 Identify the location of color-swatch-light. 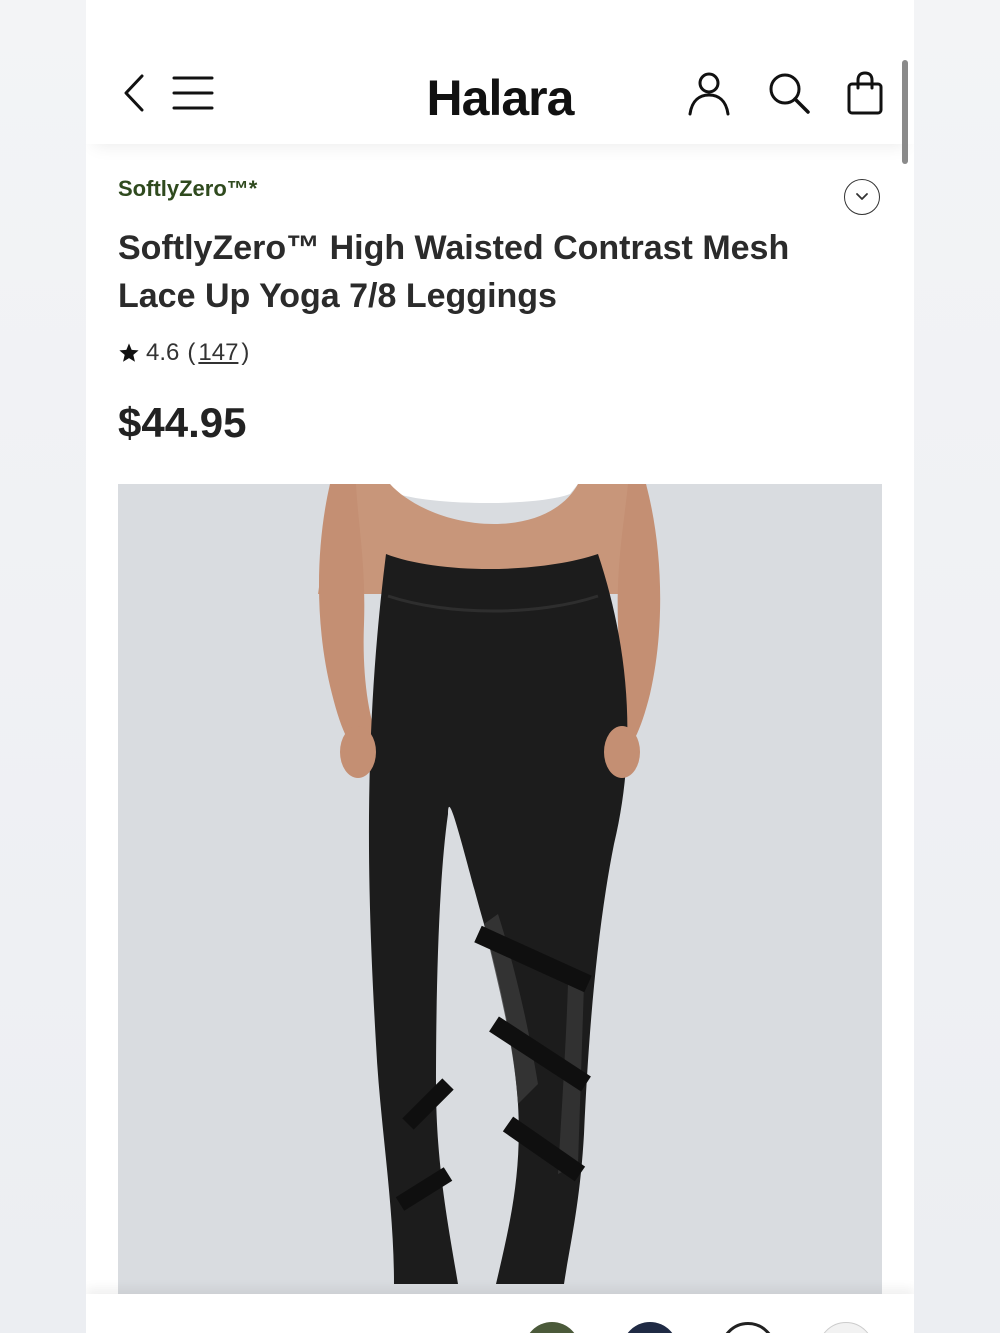
(846, 1327).